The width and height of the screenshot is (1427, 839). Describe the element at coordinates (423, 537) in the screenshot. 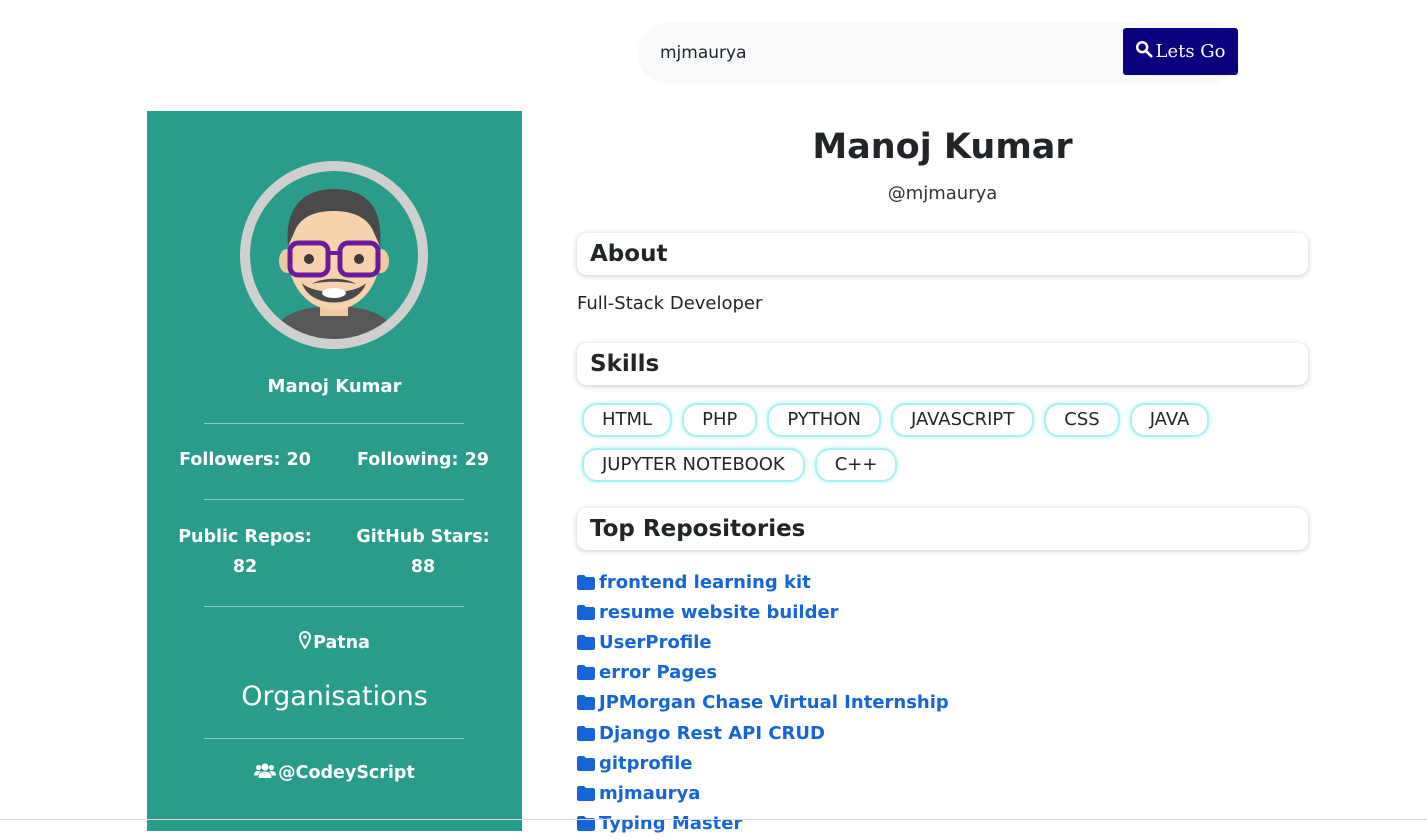

I see `github-stars-label: GitHub Stars:` at that location.